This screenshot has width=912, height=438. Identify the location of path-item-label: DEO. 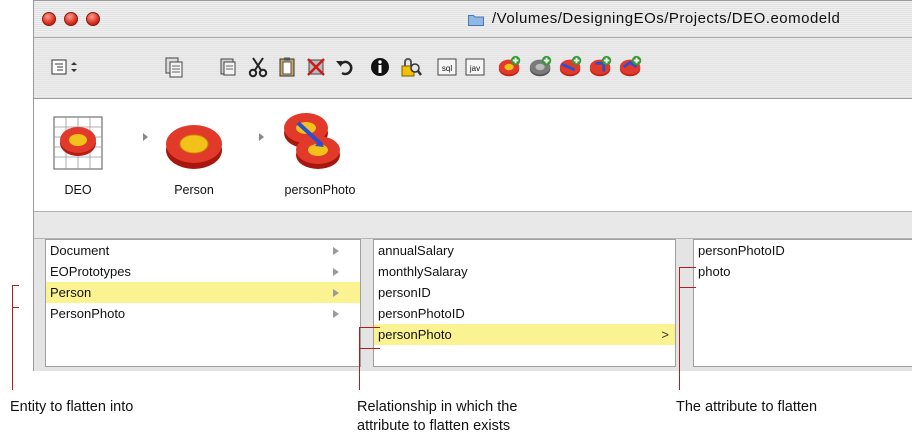
(78, 190).